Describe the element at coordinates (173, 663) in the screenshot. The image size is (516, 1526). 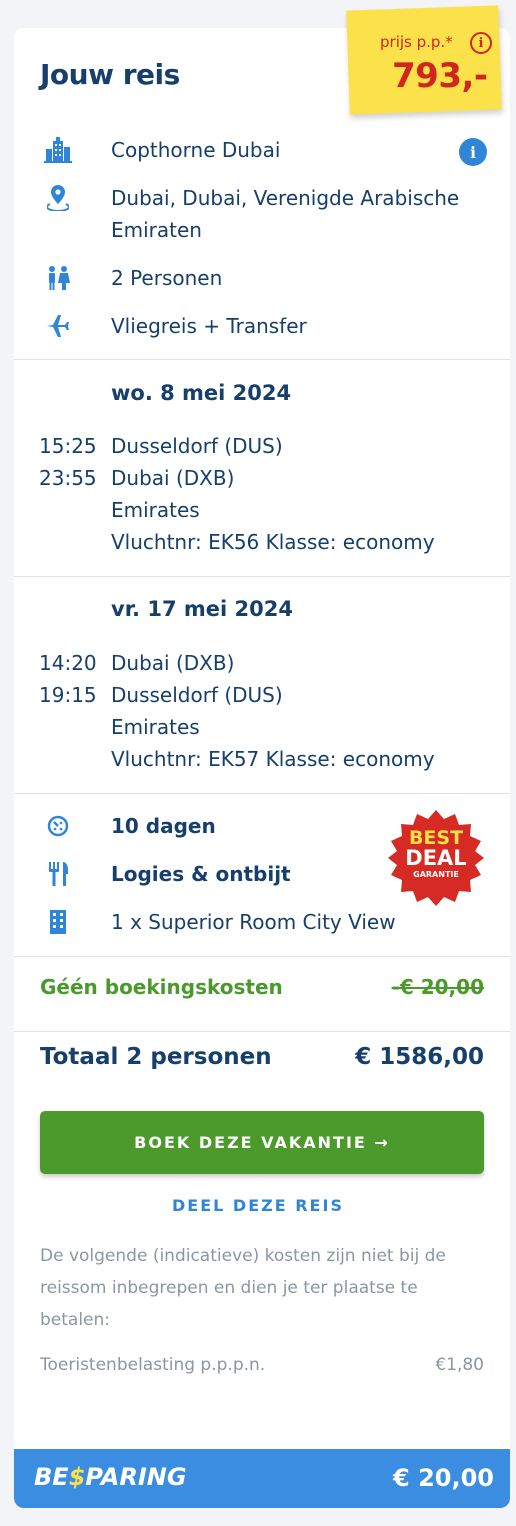
I see `return-departure-airport: Dubai (DXB)` at that location.